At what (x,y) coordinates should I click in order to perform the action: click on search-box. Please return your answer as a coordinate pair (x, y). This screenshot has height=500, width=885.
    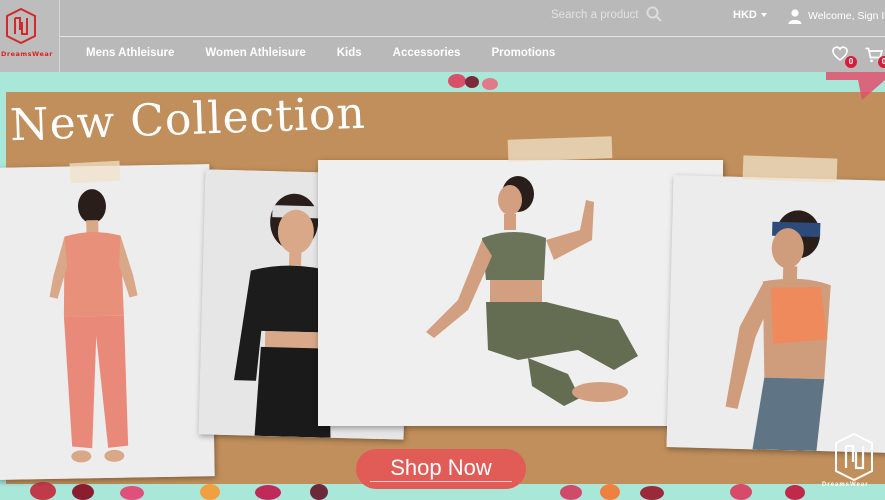
    Looking at the image, I should click on (605, 15).